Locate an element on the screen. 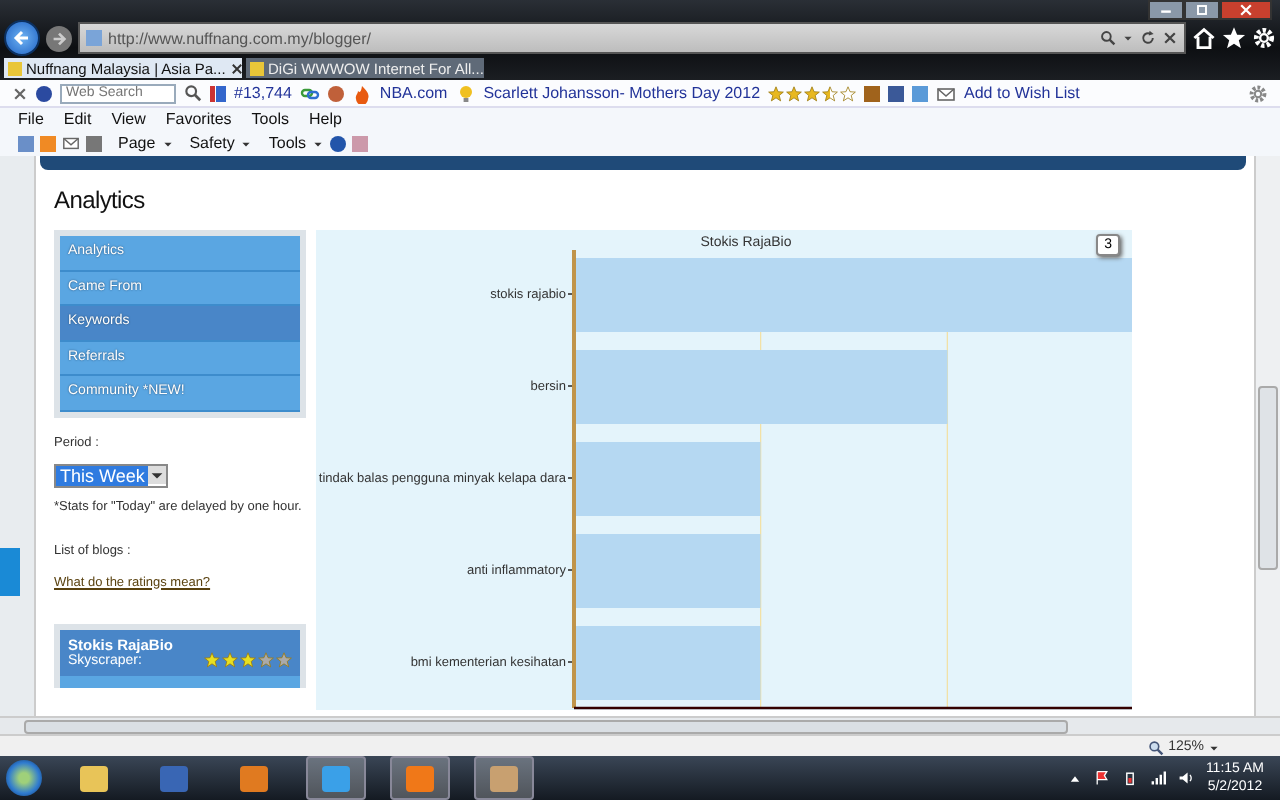  wish-list-link: Add to Wish List is located at coordinates (1022, 93).